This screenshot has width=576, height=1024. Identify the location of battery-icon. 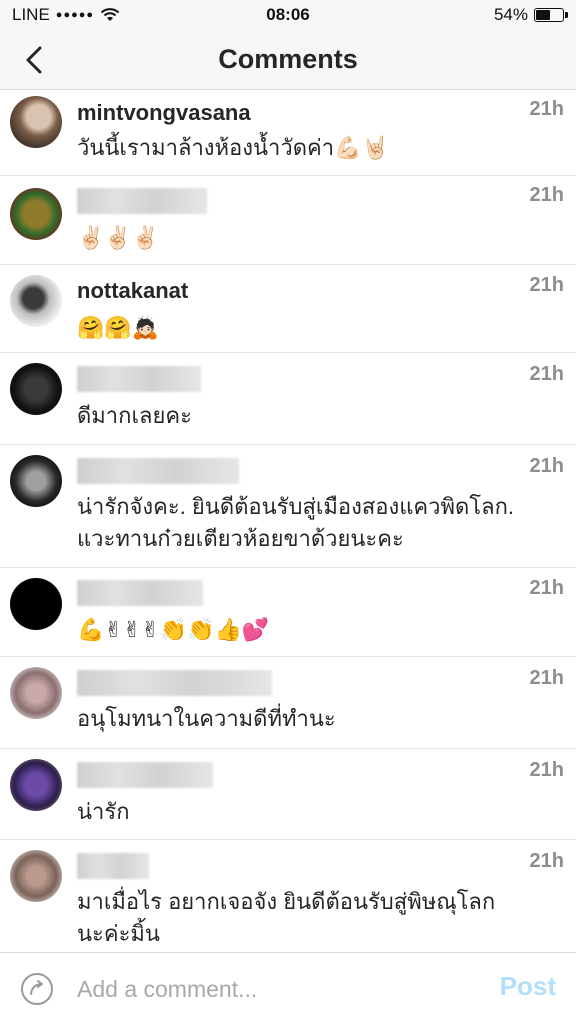
(551, 15).